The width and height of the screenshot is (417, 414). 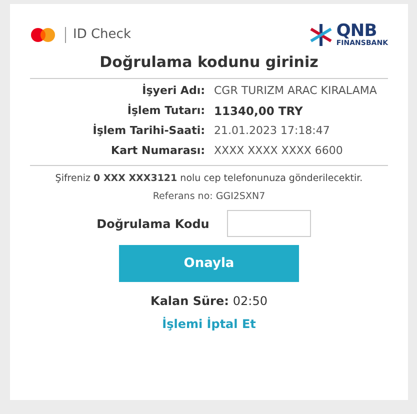 I want to click on reference-number: Referans no: GGI2SXN7, so click(x=209, y=197).